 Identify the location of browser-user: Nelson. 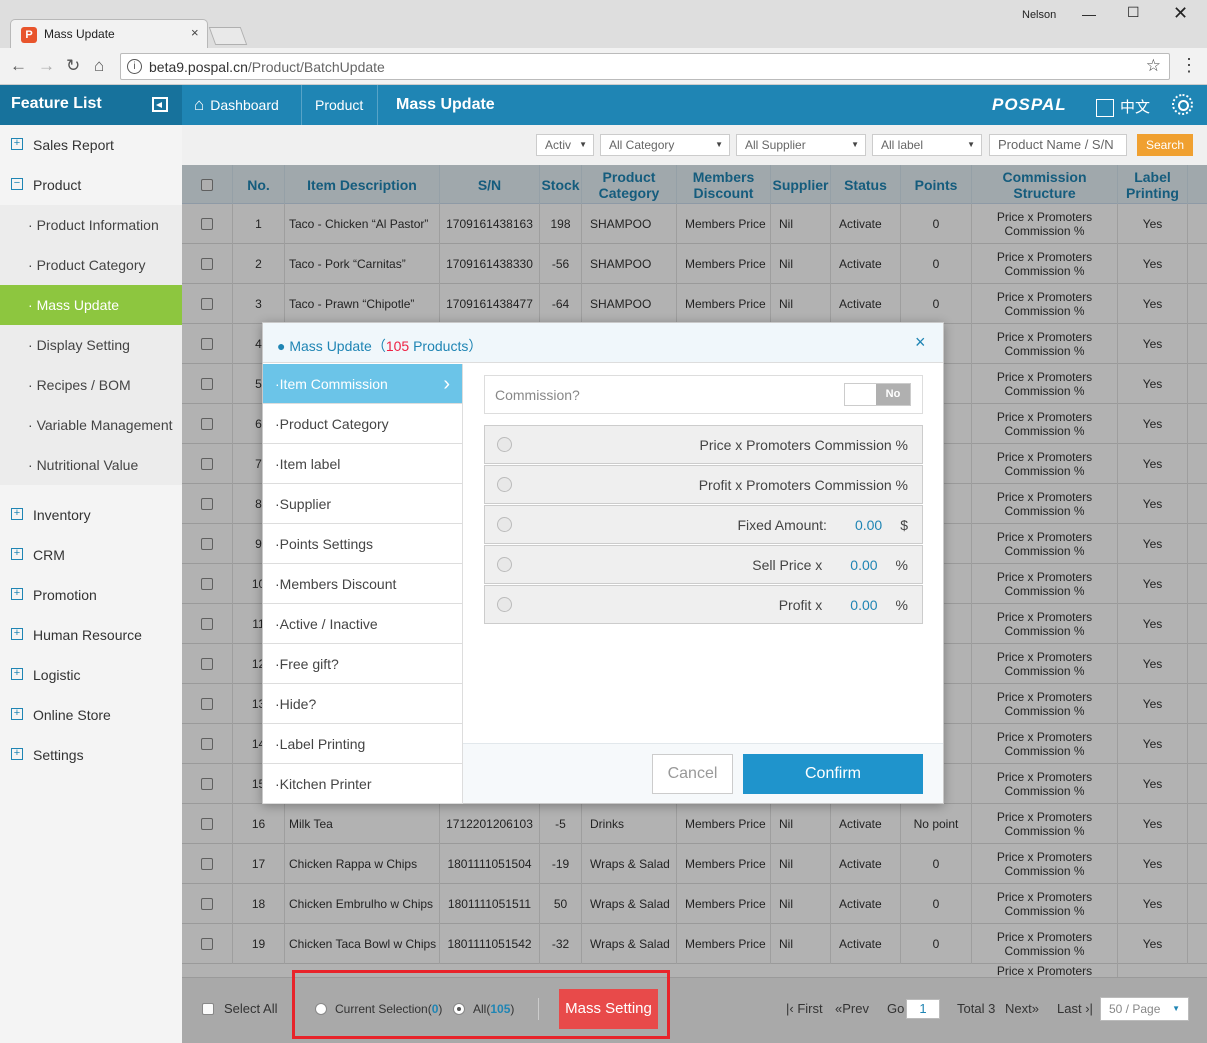
(1039, 15).